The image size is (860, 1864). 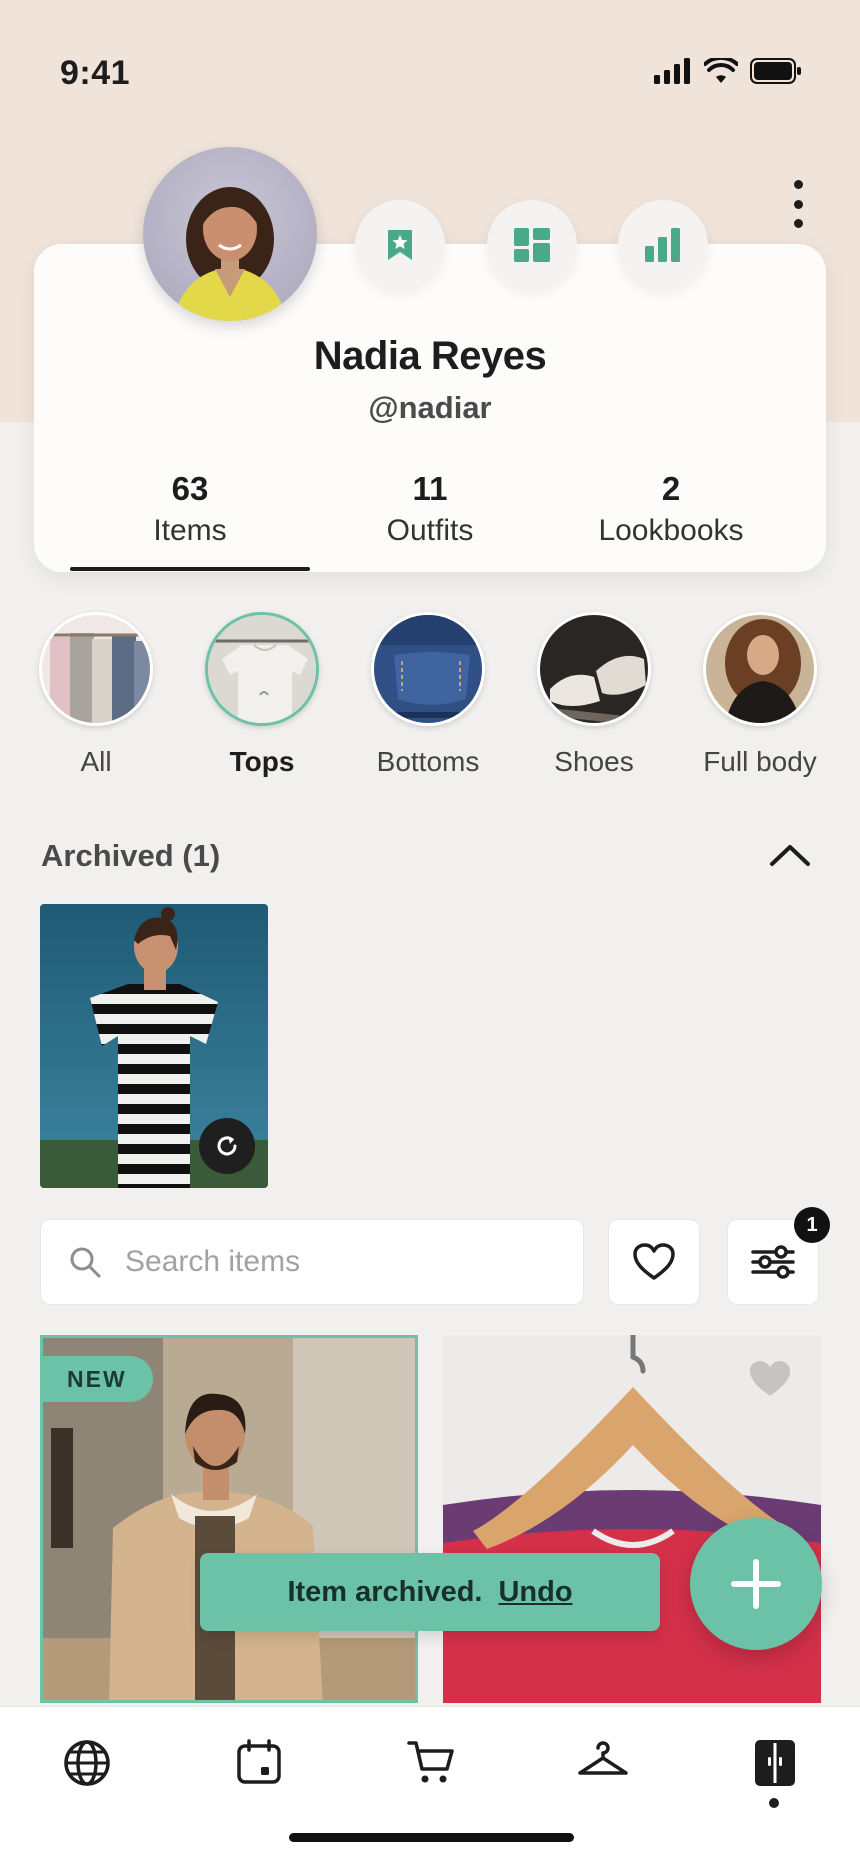 I want to click on wardrobe-icon, so click(x=775, y=1763).